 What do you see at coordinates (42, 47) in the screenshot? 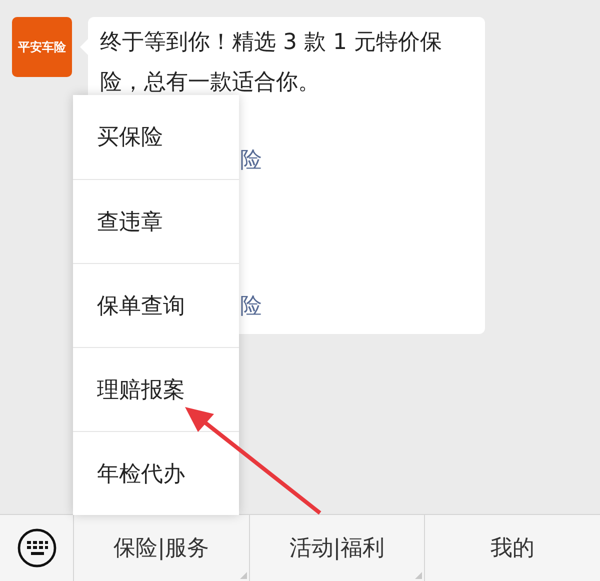
I see `logo-text: 平安车险` at bounding box center [42, 47].